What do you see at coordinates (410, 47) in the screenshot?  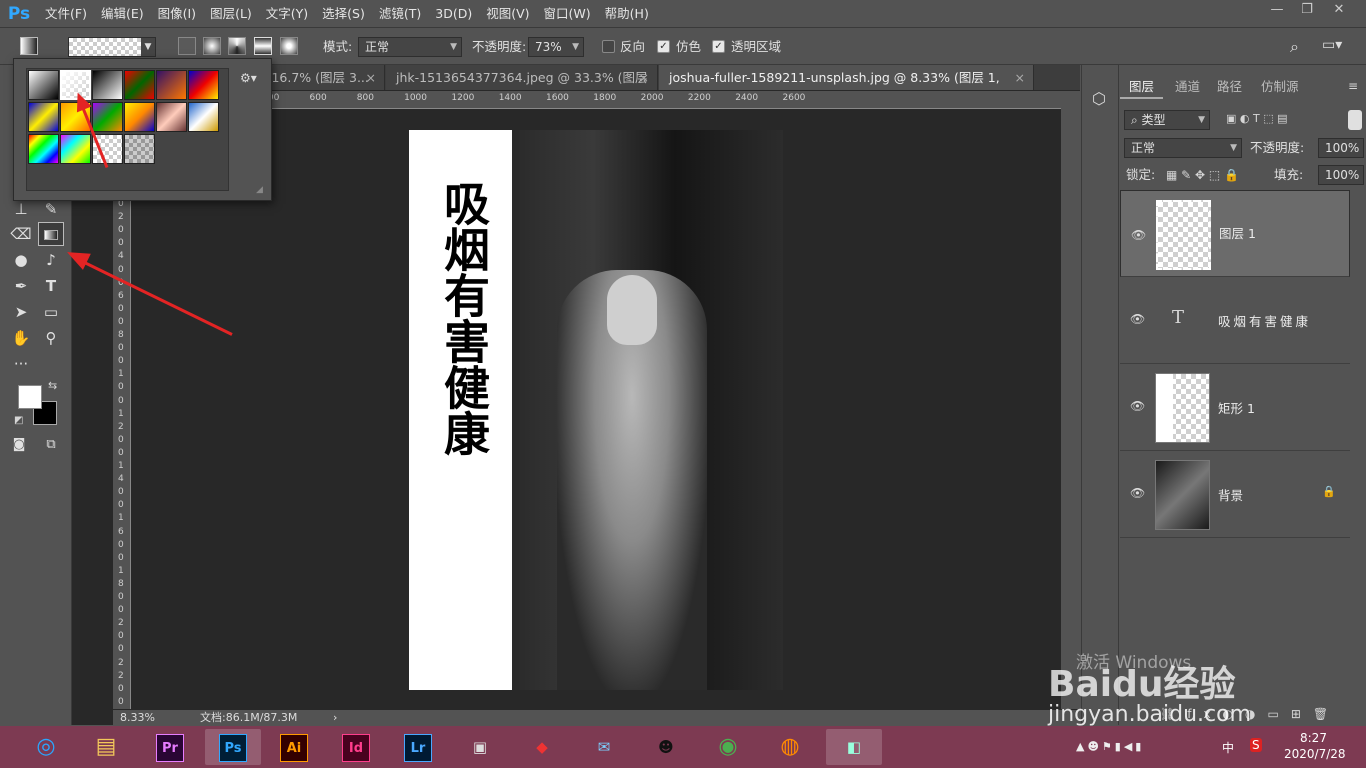 I see `mode-select: 正常 ▼` at bounding box center [410, 47].